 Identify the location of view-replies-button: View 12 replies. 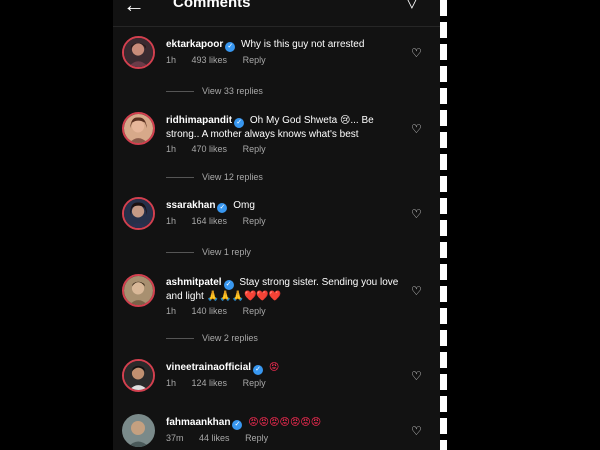
(214, 177).